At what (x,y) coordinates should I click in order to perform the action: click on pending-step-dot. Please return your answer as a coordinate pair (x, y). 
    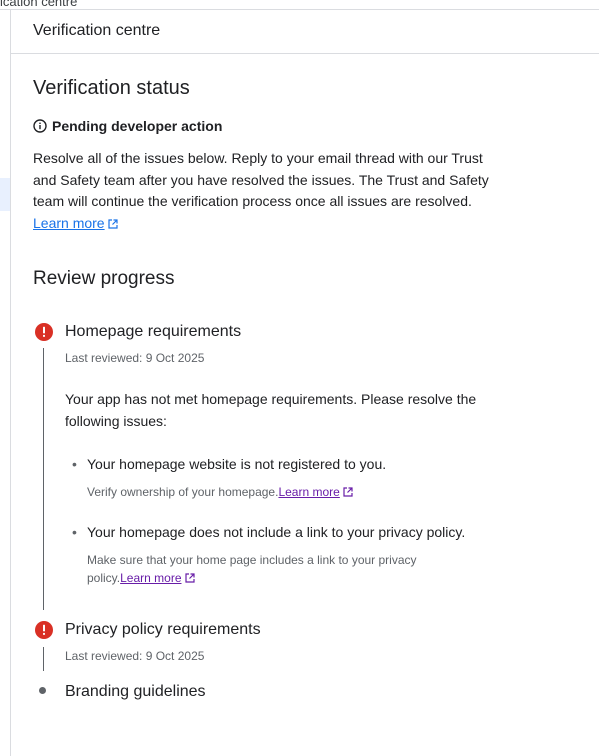
    Looking at the image, I should click on (42, 690).